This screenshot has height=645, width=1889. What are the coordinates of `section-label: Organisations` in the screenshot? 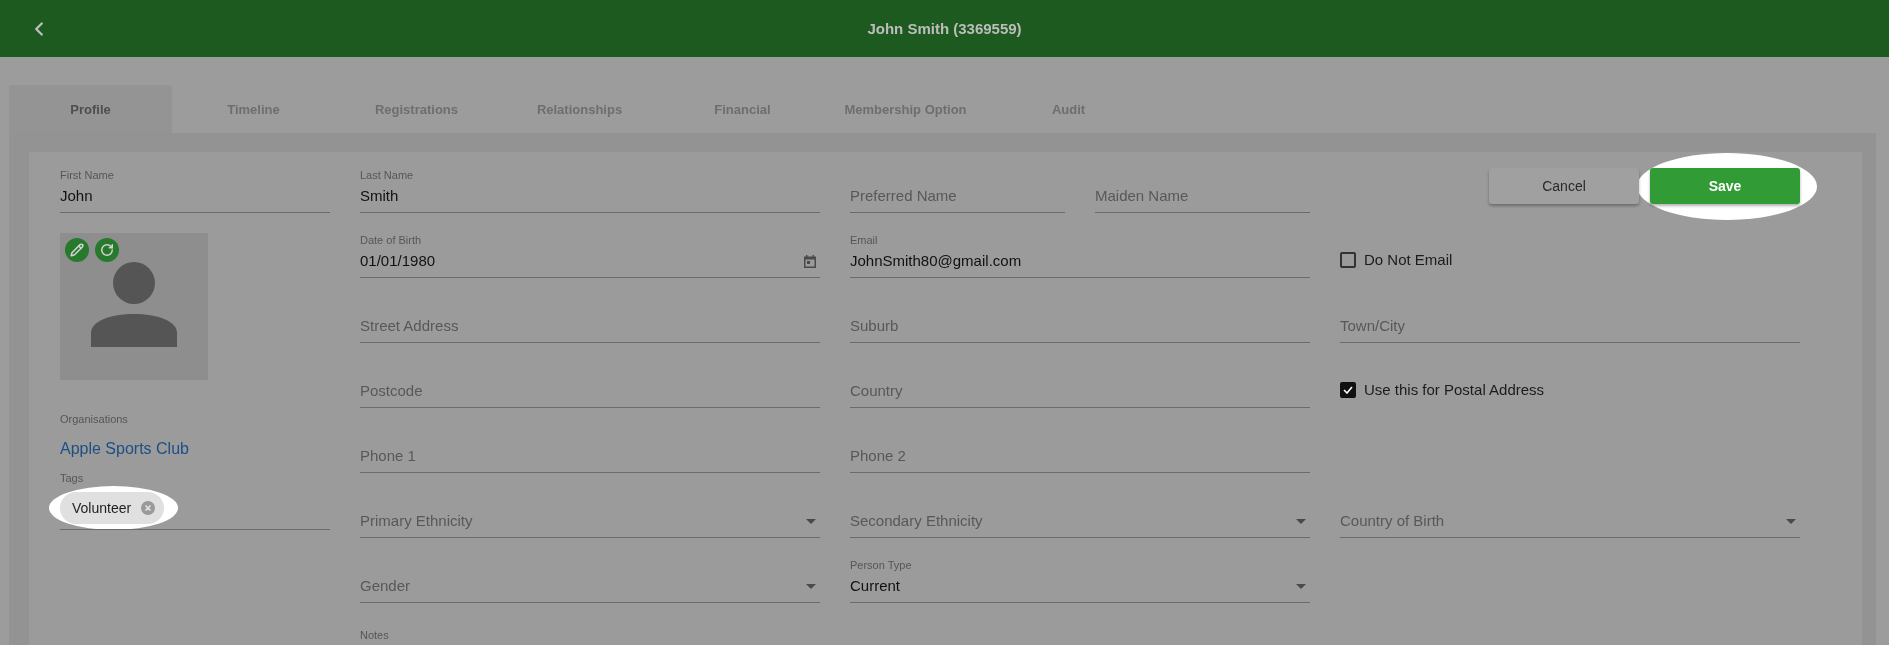 It's located at (94, 419).